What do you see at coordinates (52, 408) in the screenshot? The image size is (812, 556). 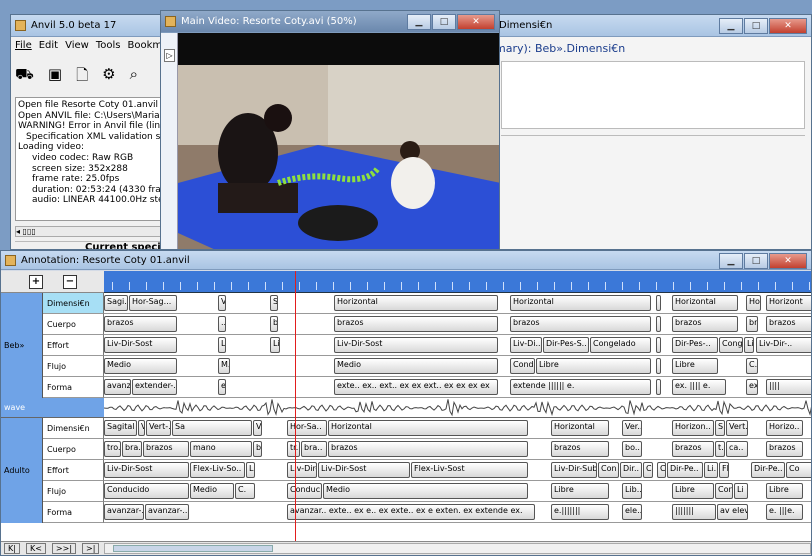 I see `wave-track-label: wave` at bounding box center [52, 408].